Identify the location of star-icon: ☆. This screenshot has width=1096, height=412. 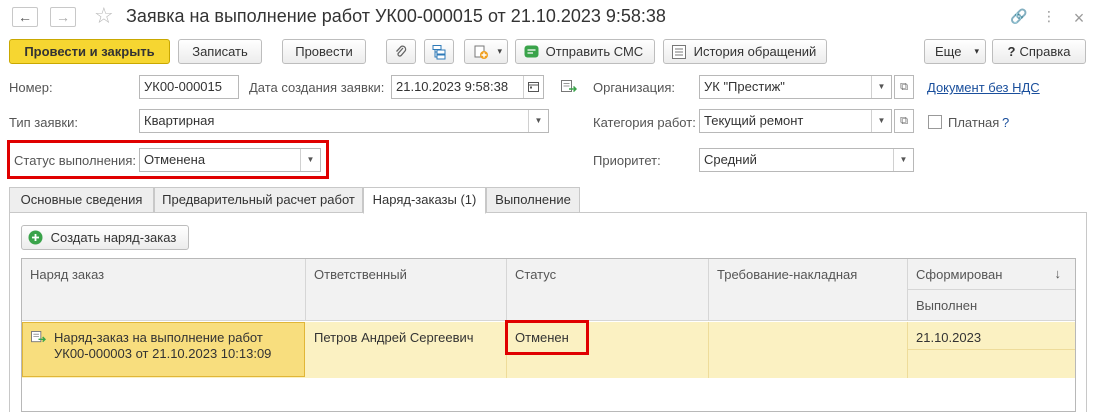
(104, 16).